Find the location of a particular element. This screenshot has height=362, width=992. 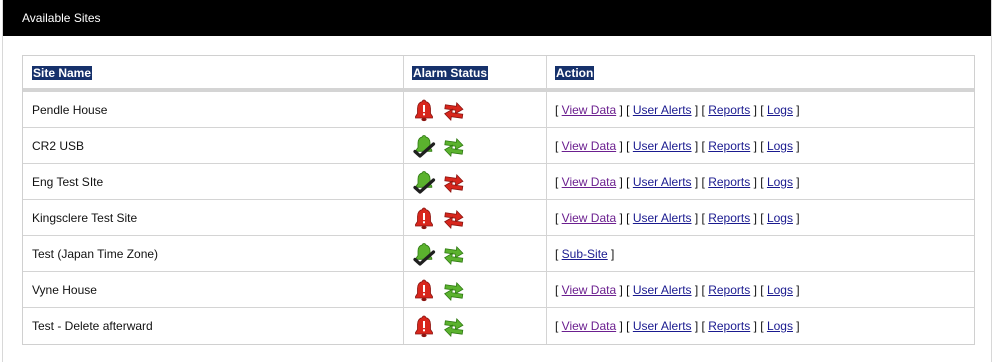

site-name-cell: Vyne House is located at coordinates (213, 289).